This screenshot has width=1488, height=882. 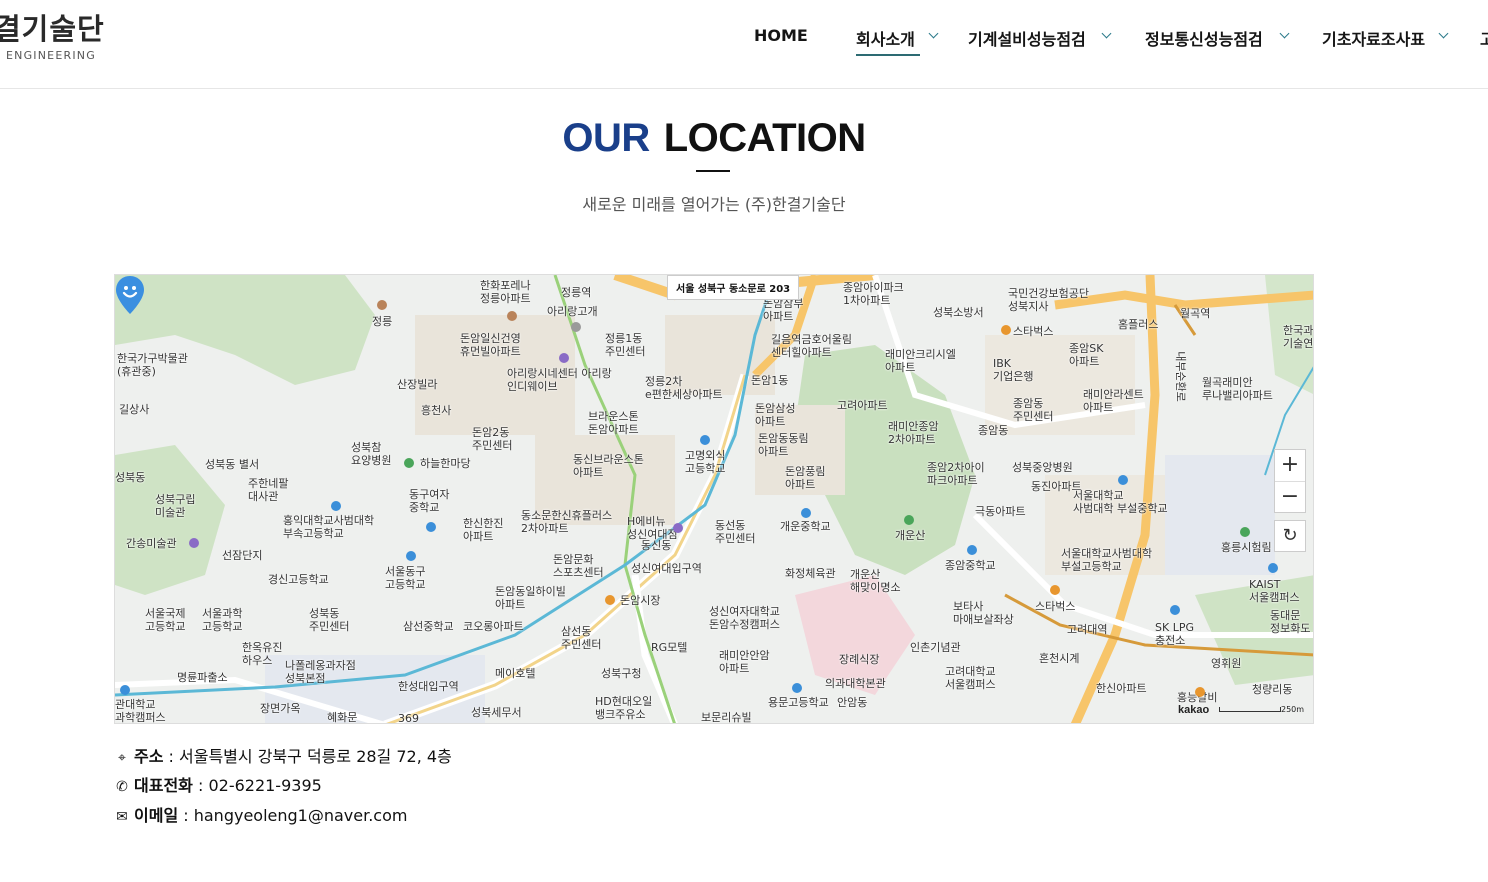 I want to click on zoom-out-button: −, so click(x=1290, y=497).